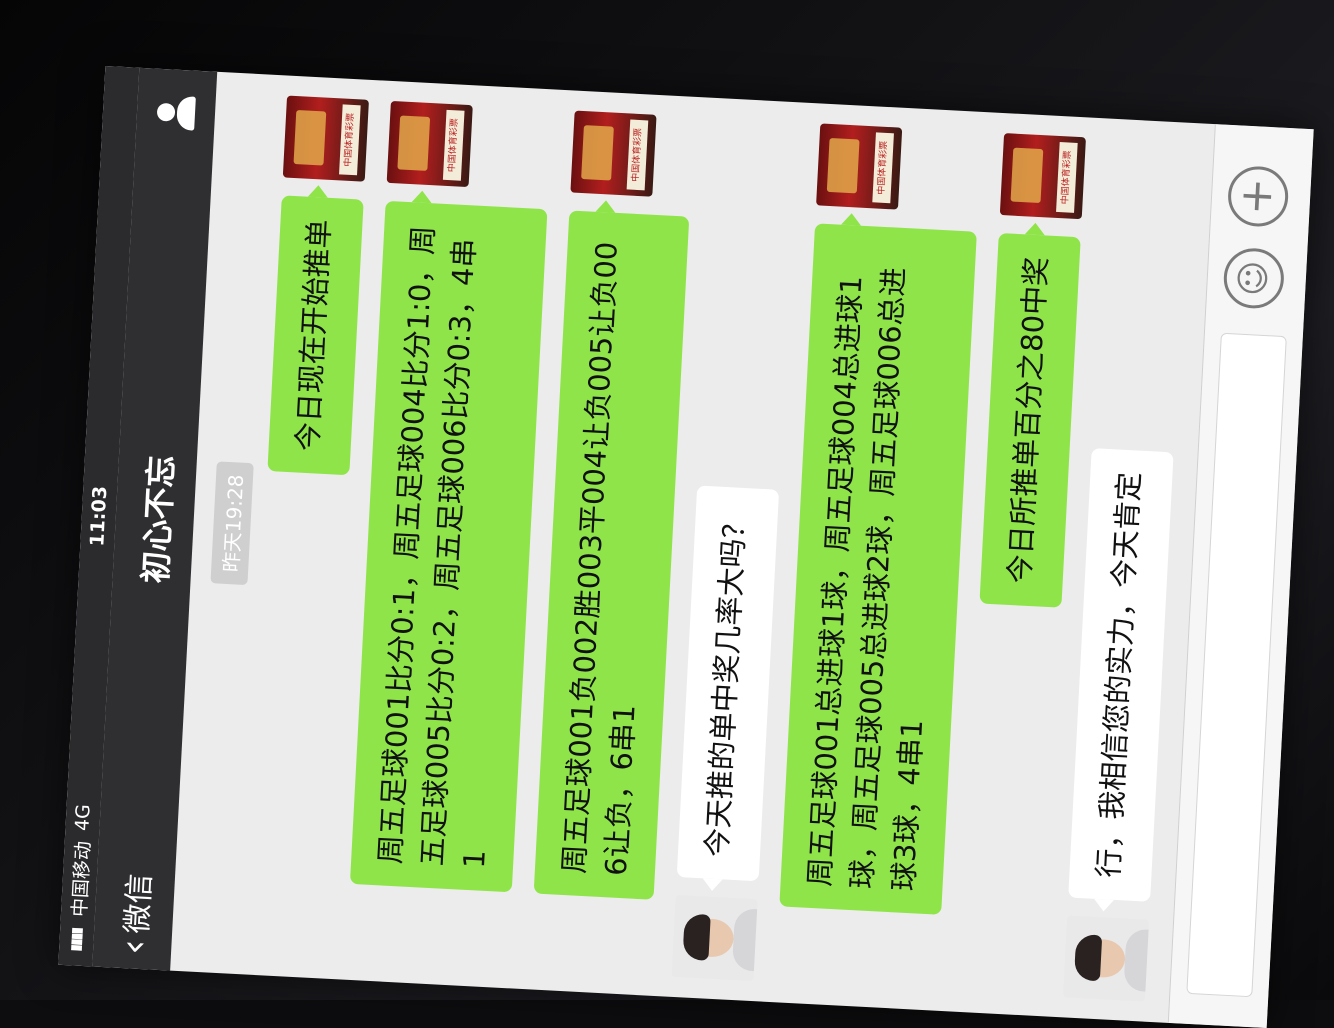 This screenshot has height=1028, width=1334. I want to click on timestamp: 昨天19:28, so click(232, 523).